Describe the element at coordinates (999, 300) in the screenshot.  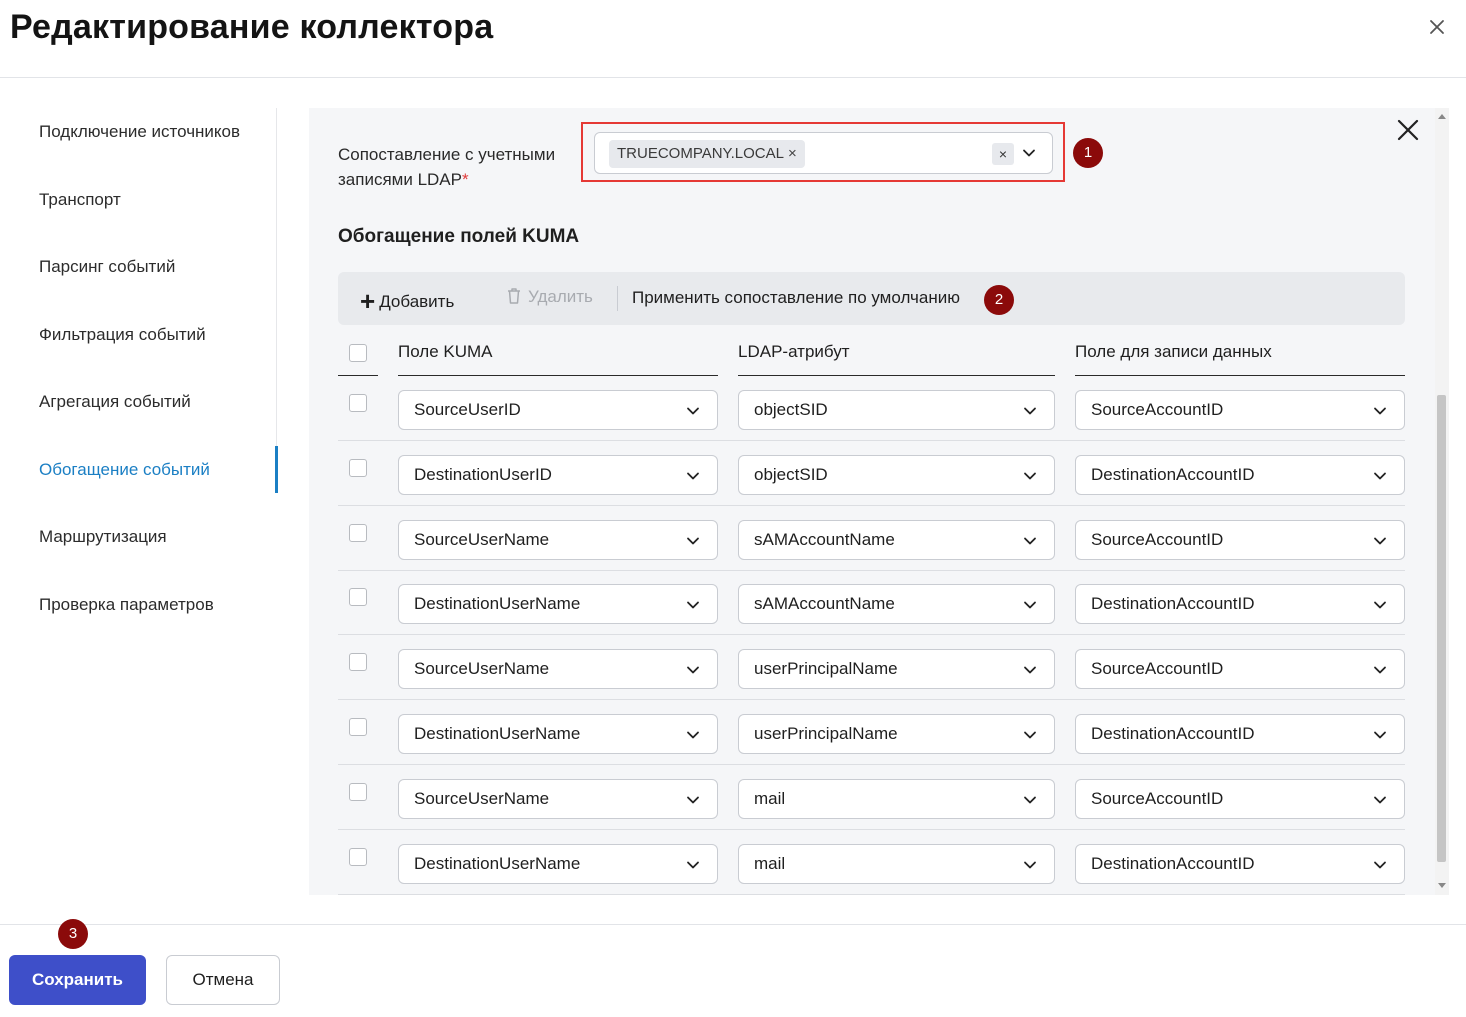
I see `annotation-badge-2: 2` at that location.